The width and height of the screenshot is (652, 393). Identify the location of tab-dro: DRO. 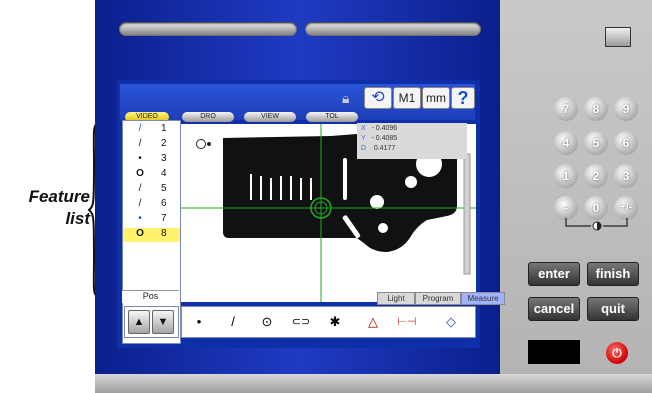
(208, 117).